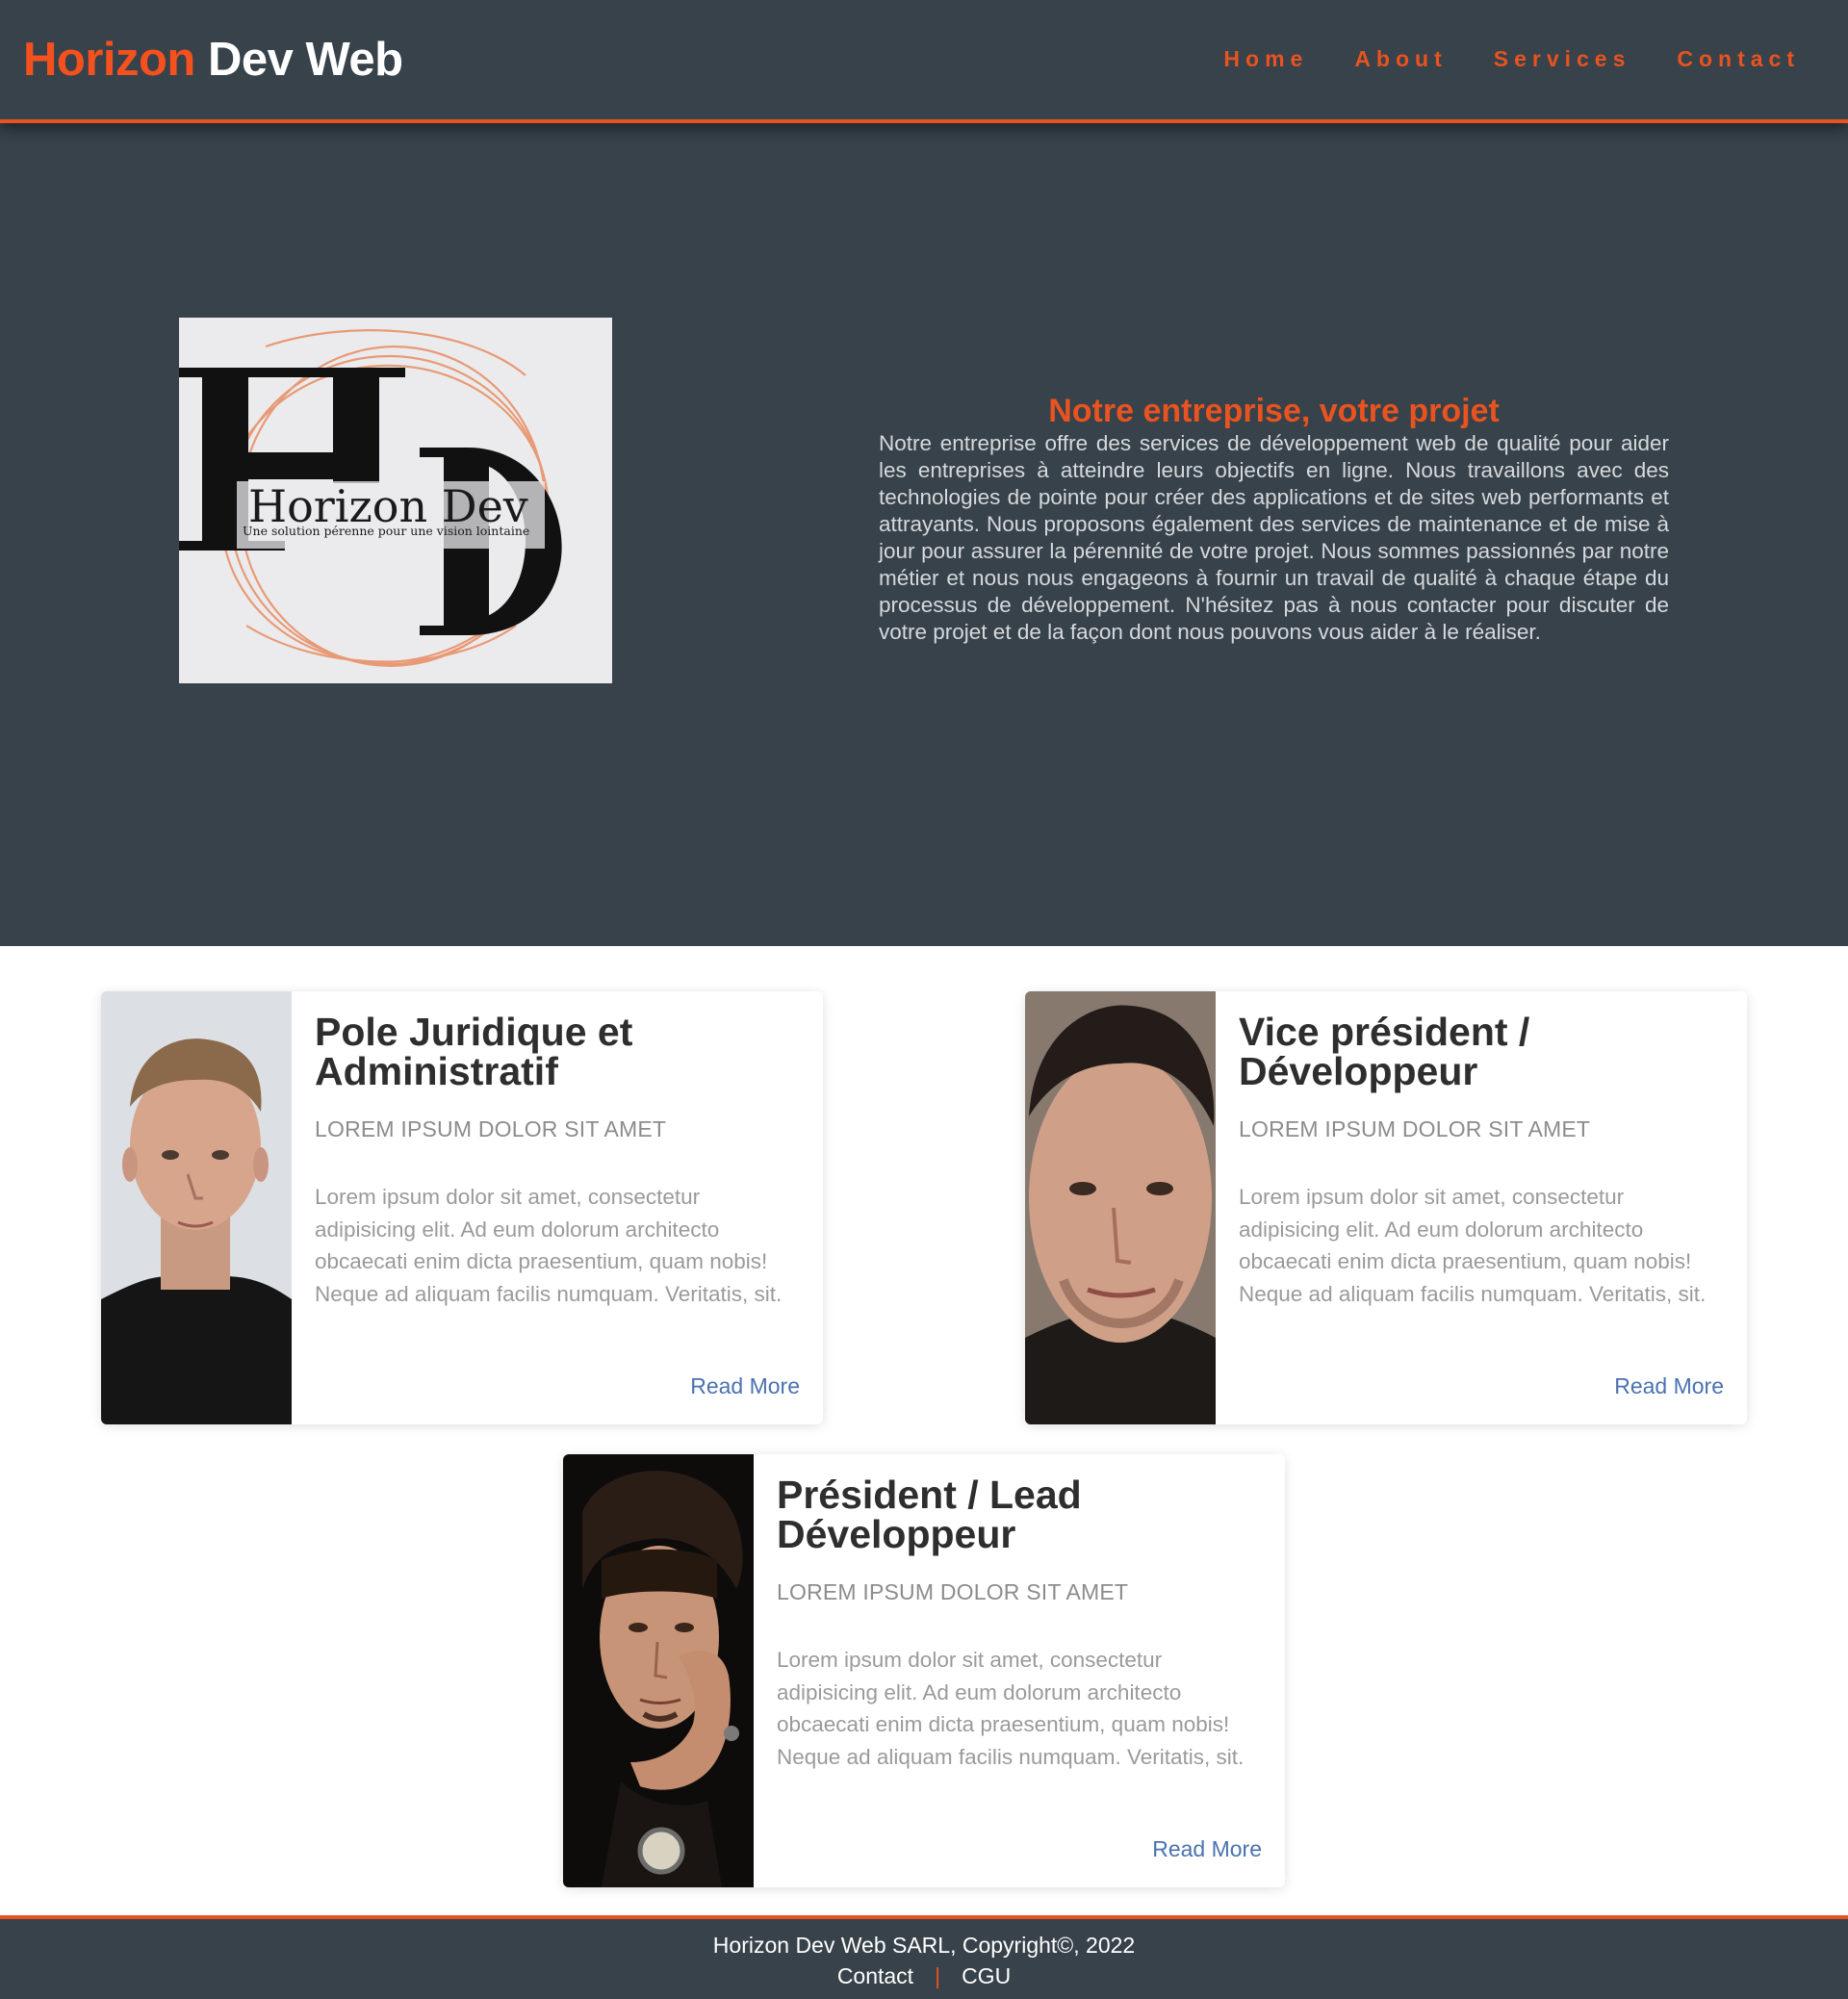 Image resolution: width=1848 pixels, height=1999 pixels. Describe the element at coordinates (298, 60) in the screenshot. I see `brand-rest: Dev Web` at that location.